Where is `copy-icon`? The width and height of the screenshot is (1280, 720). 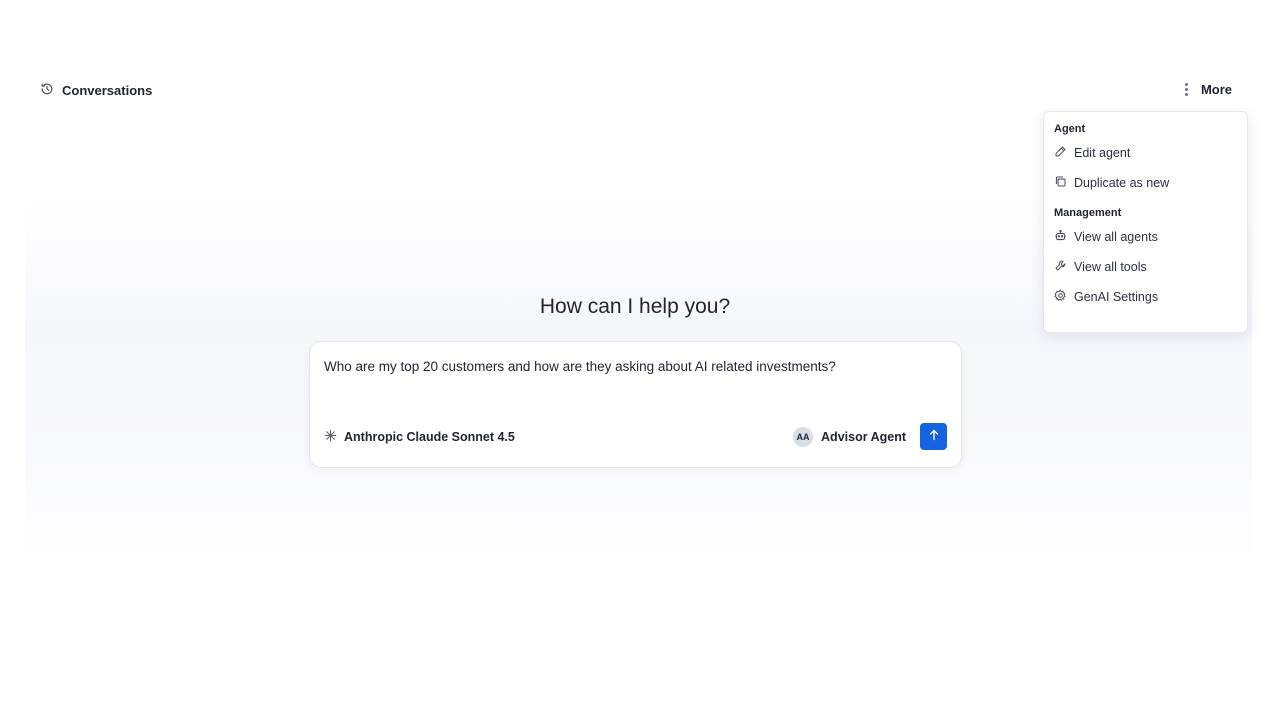
copy-icon is located at coordinates (1060, 183).